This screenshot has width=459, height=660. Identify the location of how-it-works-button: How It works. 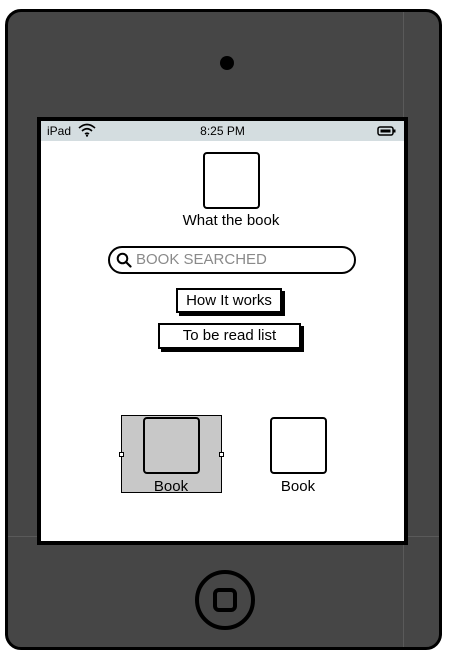
(229, 300).